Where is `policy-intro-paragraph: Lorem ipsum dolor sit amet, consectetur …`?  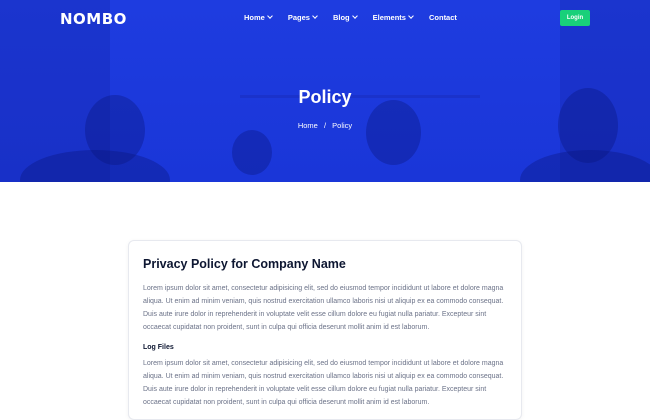
policy-intro-paragraph: Lorem ipsum dolor sit amet, consectetur … is located at coordinates (323, 308).